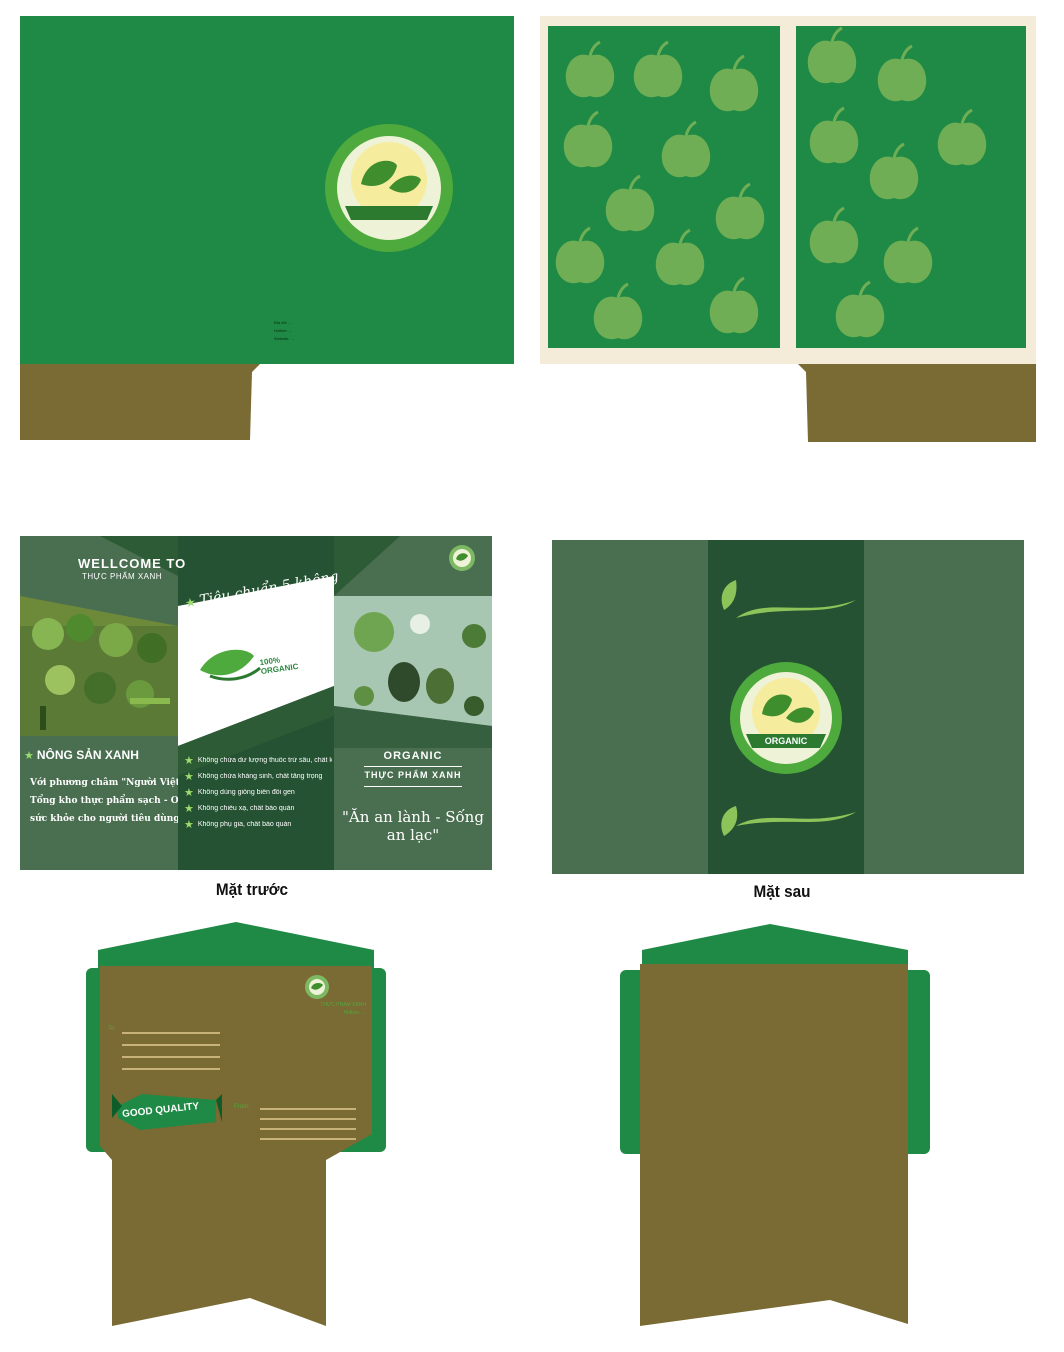  Describe the element at coordinates (246, 792) in the screenshot. I see `list-item-text: Không dùng giống biến đổi gen` at that location.